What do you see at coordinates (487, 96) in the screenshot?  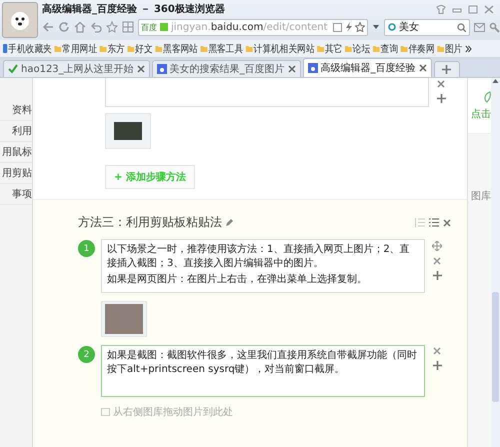 I see `leaf-icon` at bounding box center [487, 96].